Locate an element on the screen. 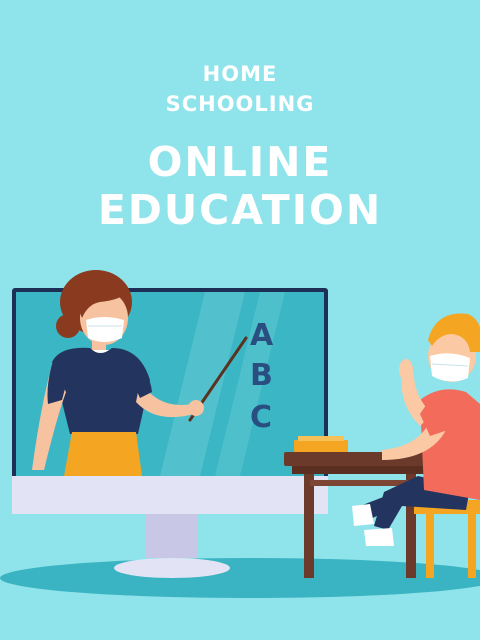 The image size is (480, 640). board-letter-b: B is located at coordinates (261, 375).